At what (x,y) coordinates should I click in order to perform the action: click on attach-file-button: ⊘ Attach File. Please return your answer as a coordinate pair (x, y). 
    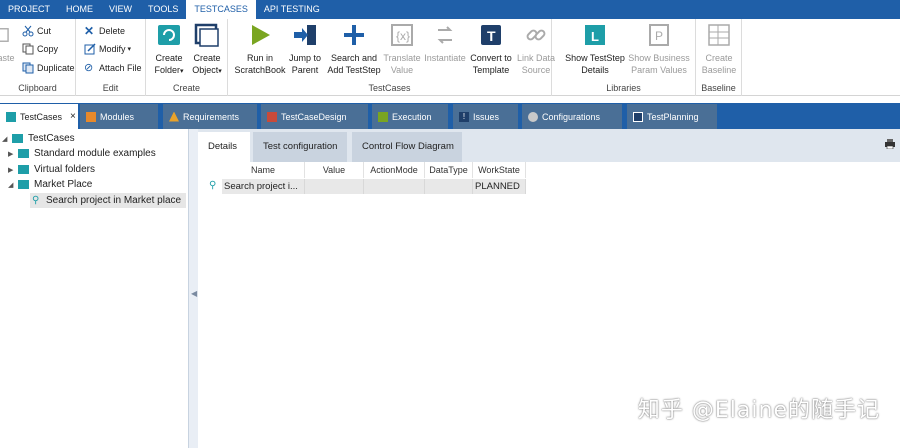
    Looking at the image, I should click on (113, 67).